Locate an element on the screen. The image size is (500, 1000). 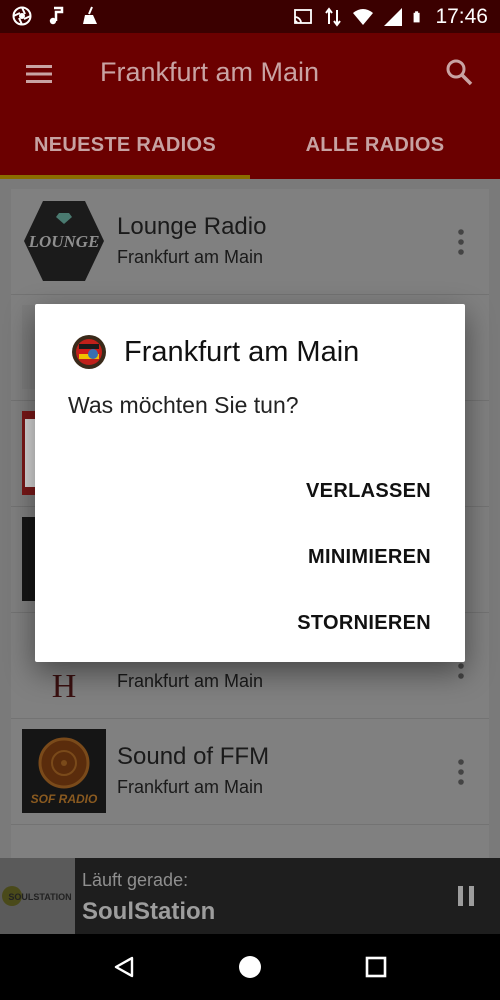
dialog-message: Was möchten Sie tun? is located at coordinates (183, 405).